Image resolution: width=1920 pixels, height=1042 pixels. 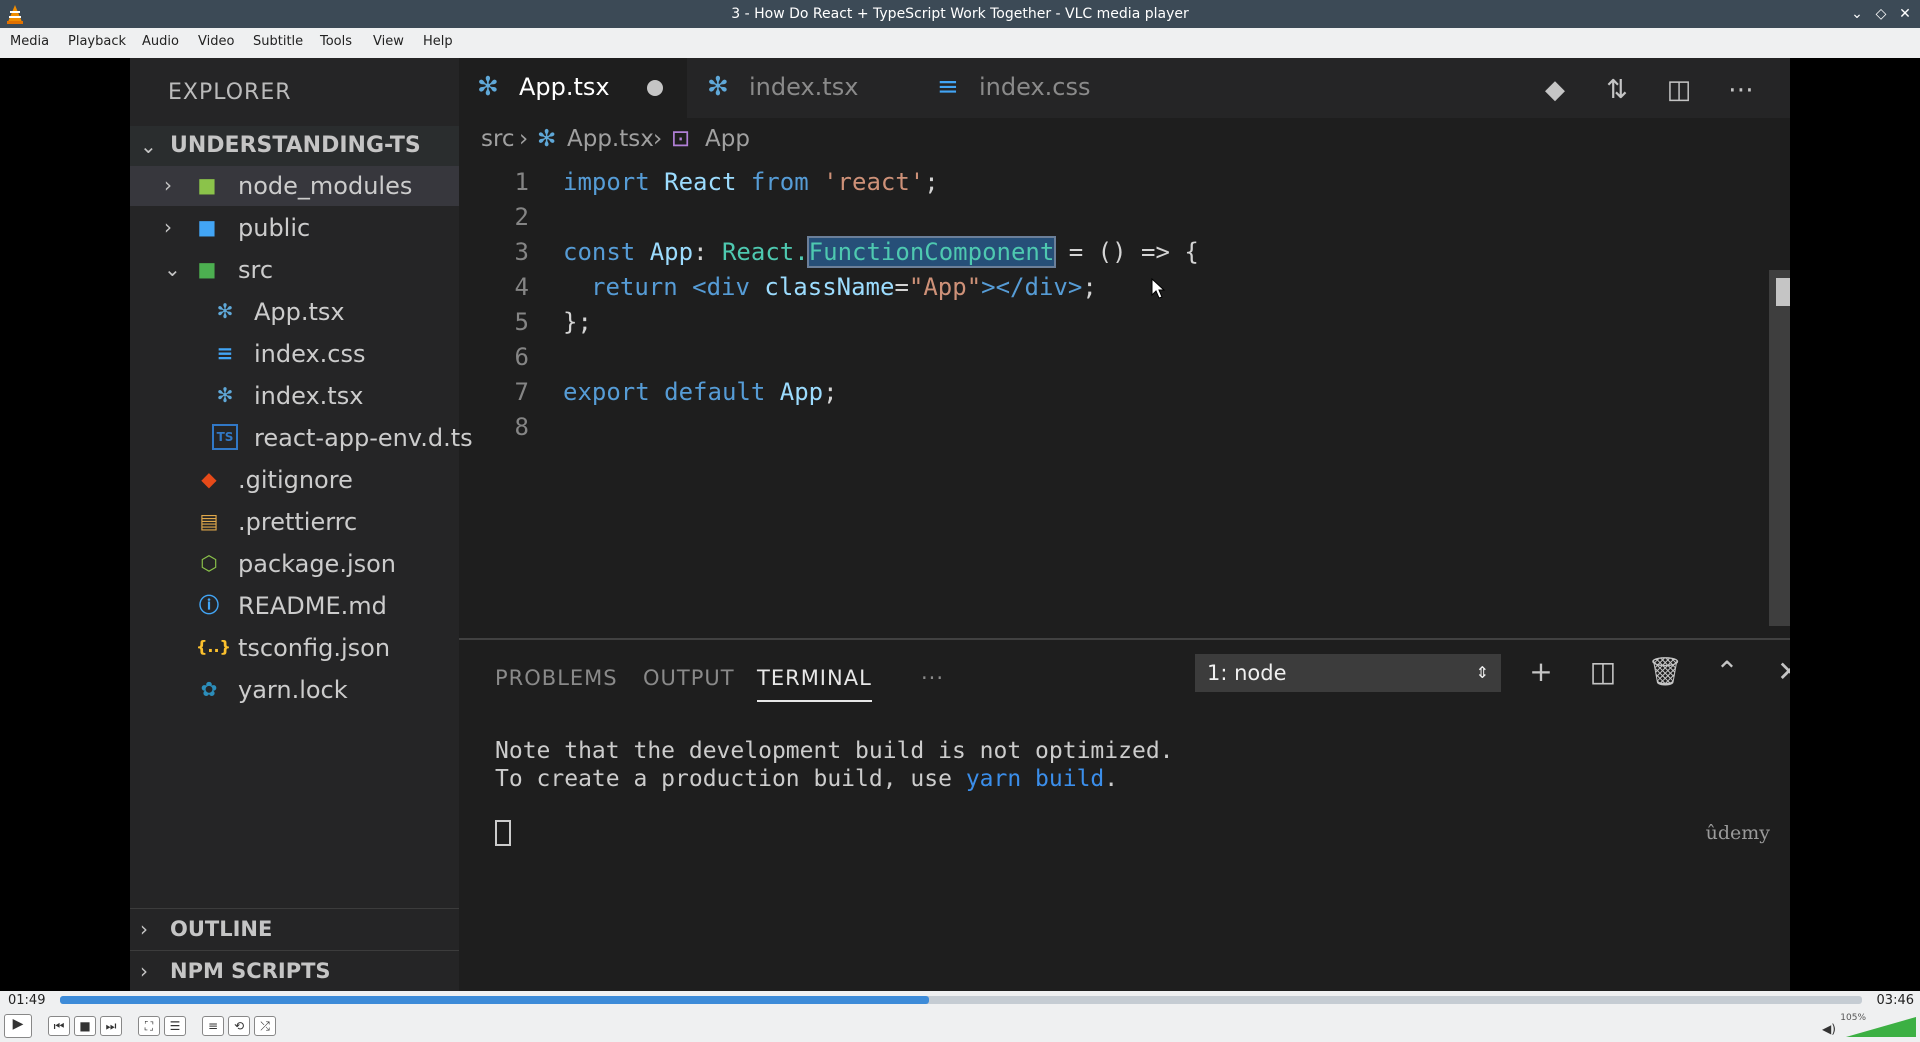 I want to click on udemy-watermark: ûdemy, so click(x=1737, y=833).